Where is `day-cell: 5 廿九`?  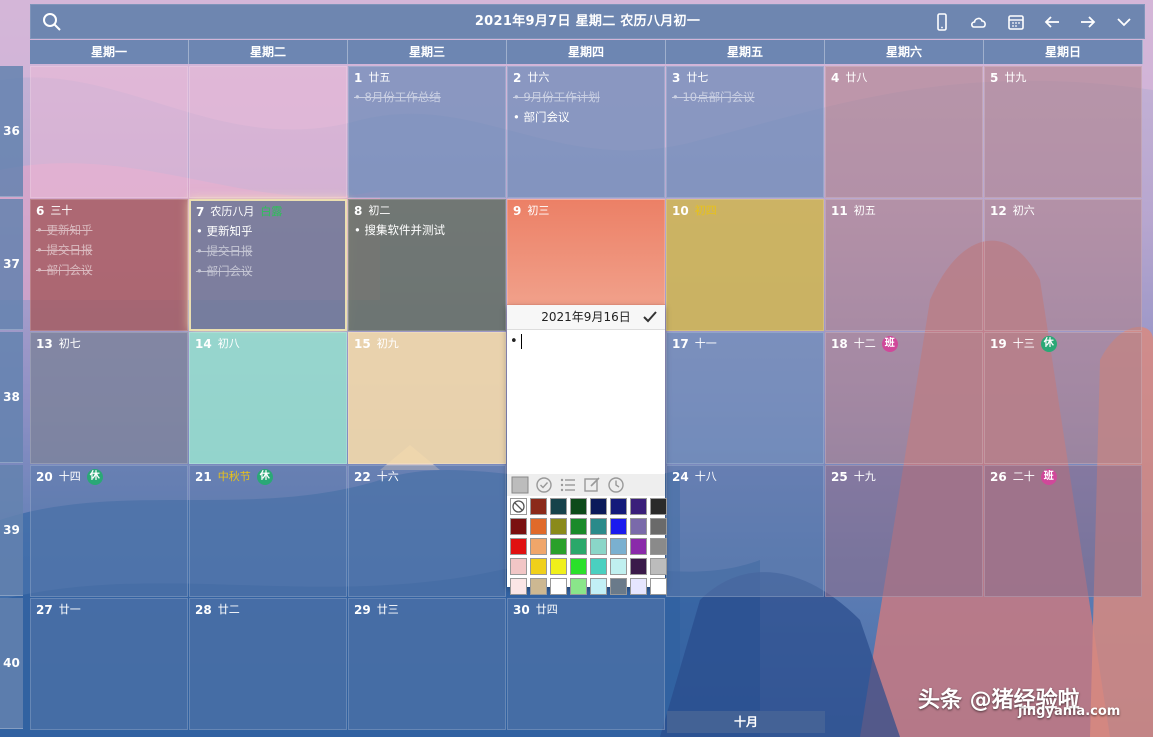
day-cell: 5 廿九 is located at coordinates (1063, 132).